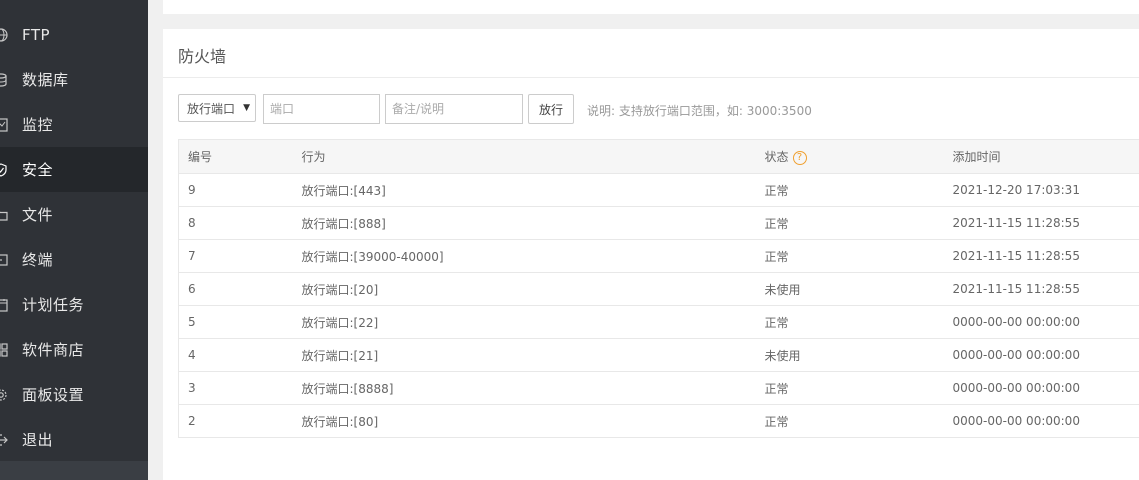  Describe the element at coordinates (38, 440) in the screenshot. I see `sidebar-item-label: 退出` at that location.